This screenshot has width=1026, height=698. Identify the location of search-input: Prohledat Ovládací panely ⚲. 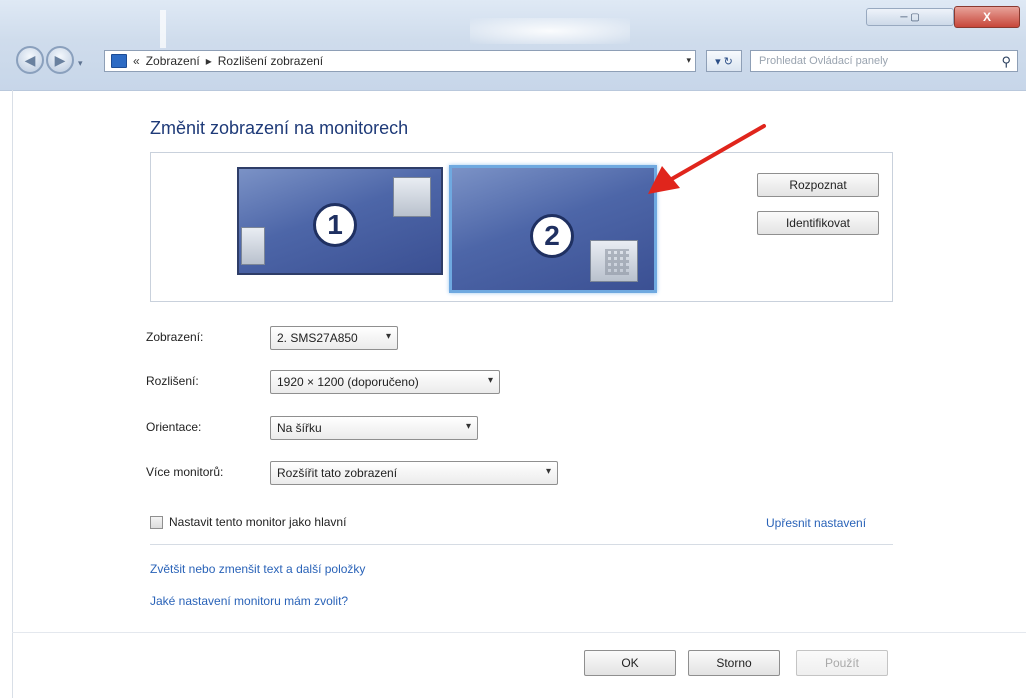
(884, 61).